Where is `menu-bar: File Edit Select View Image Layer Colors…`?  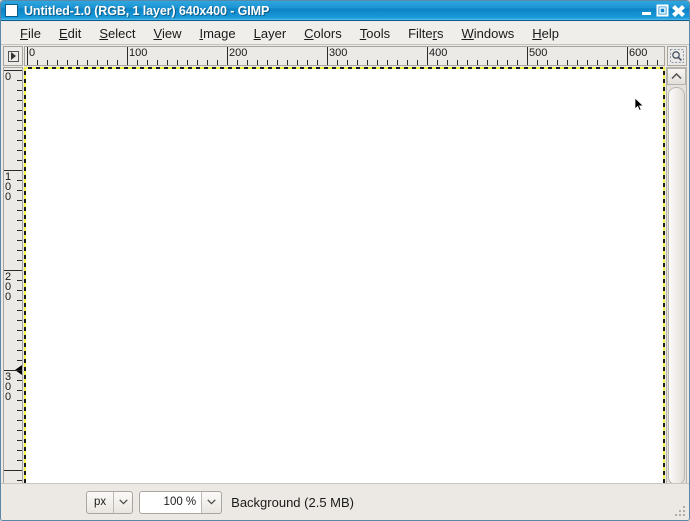 menu-bar: File Edit Select View Image Layer Colors… is located at coordinates (345, 33).